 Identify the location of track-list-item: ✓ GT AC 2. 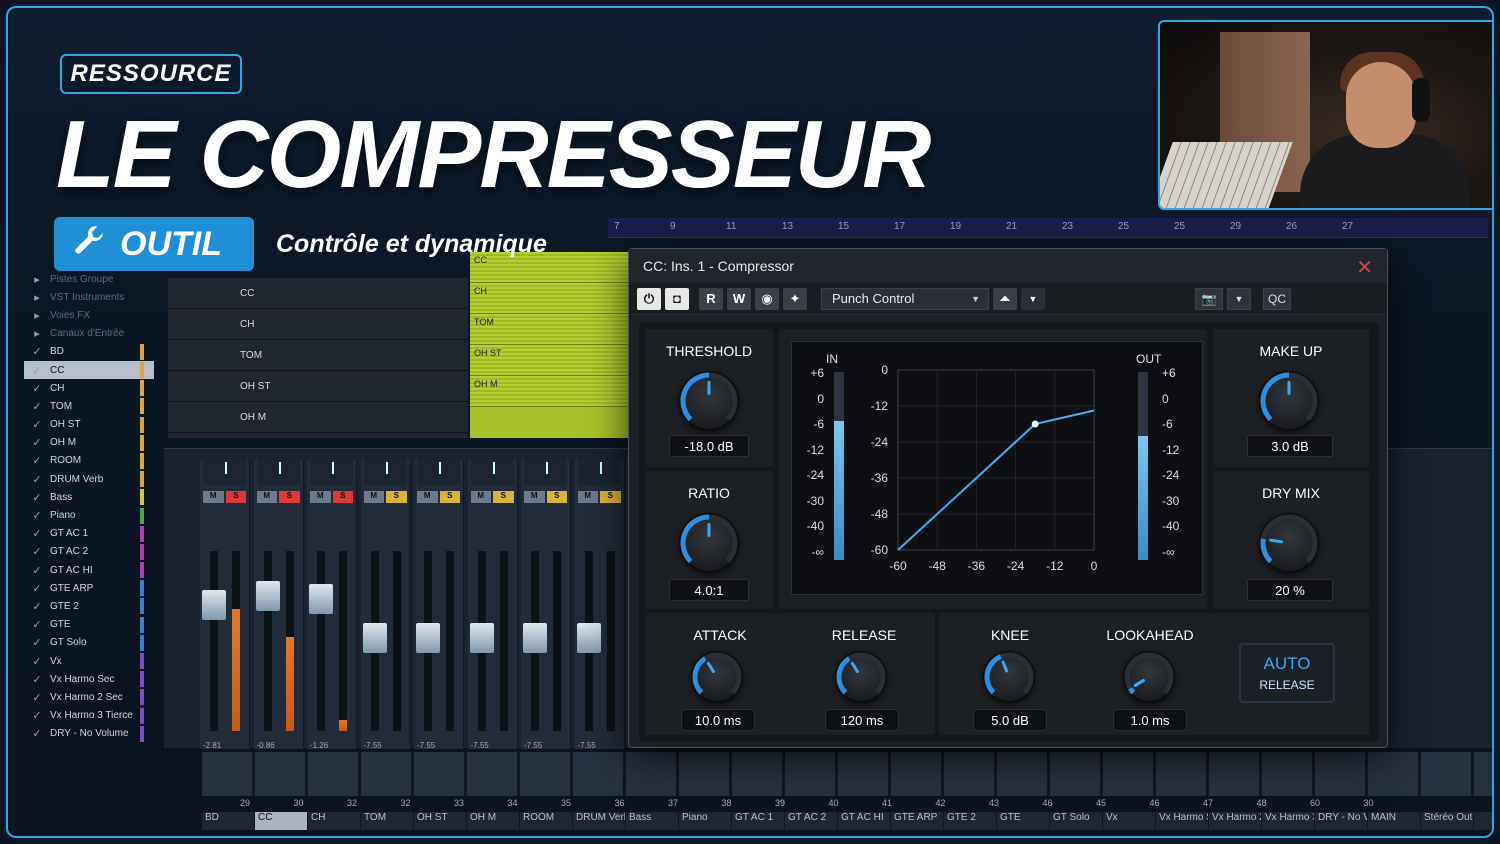
(89, 552).